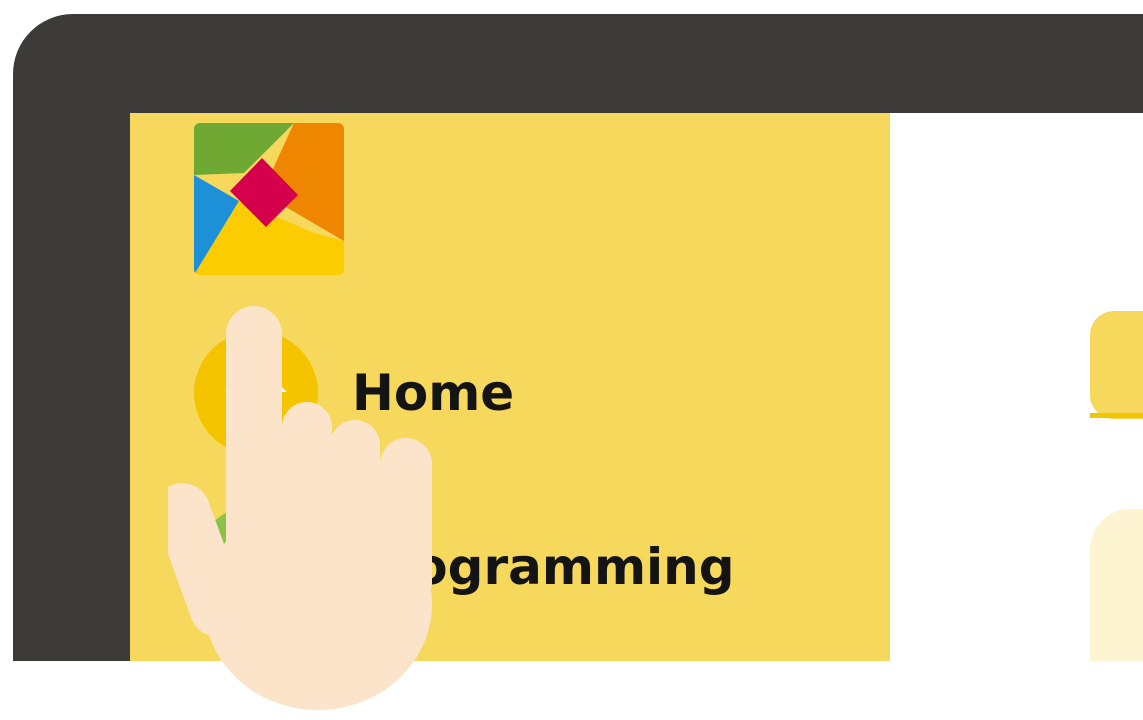 This screenshot has width=1143, height=720. I want to click on tab-underline, so click(1116, 415).